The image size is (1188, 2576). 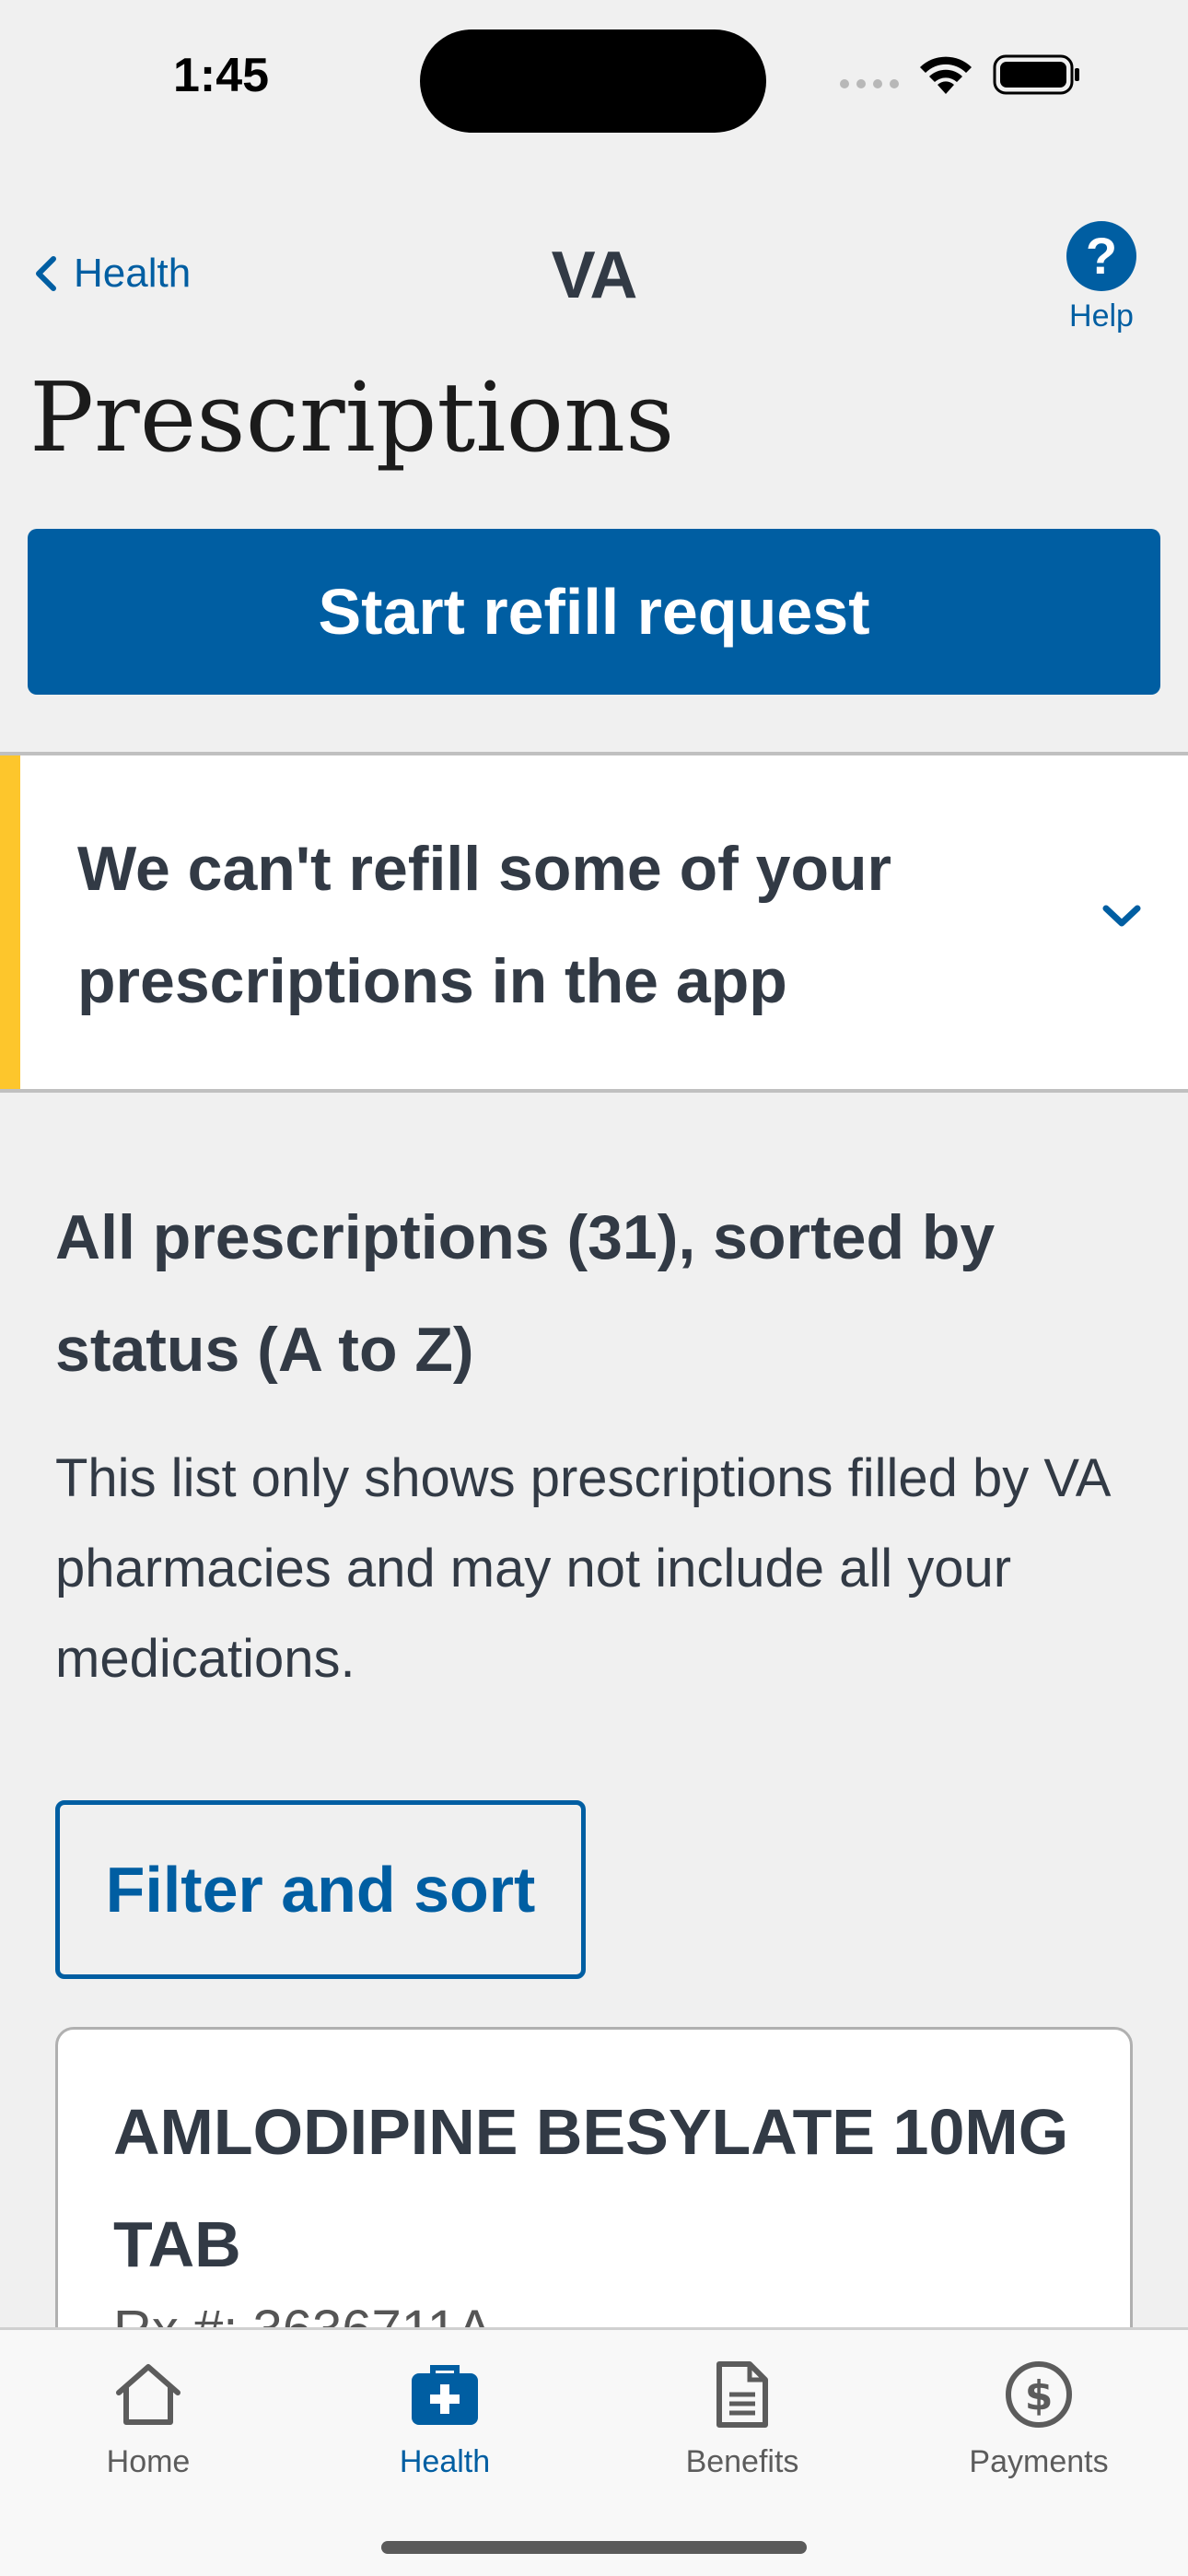 I want to click on medical-kit-icon, so click(x=445, y=2395).